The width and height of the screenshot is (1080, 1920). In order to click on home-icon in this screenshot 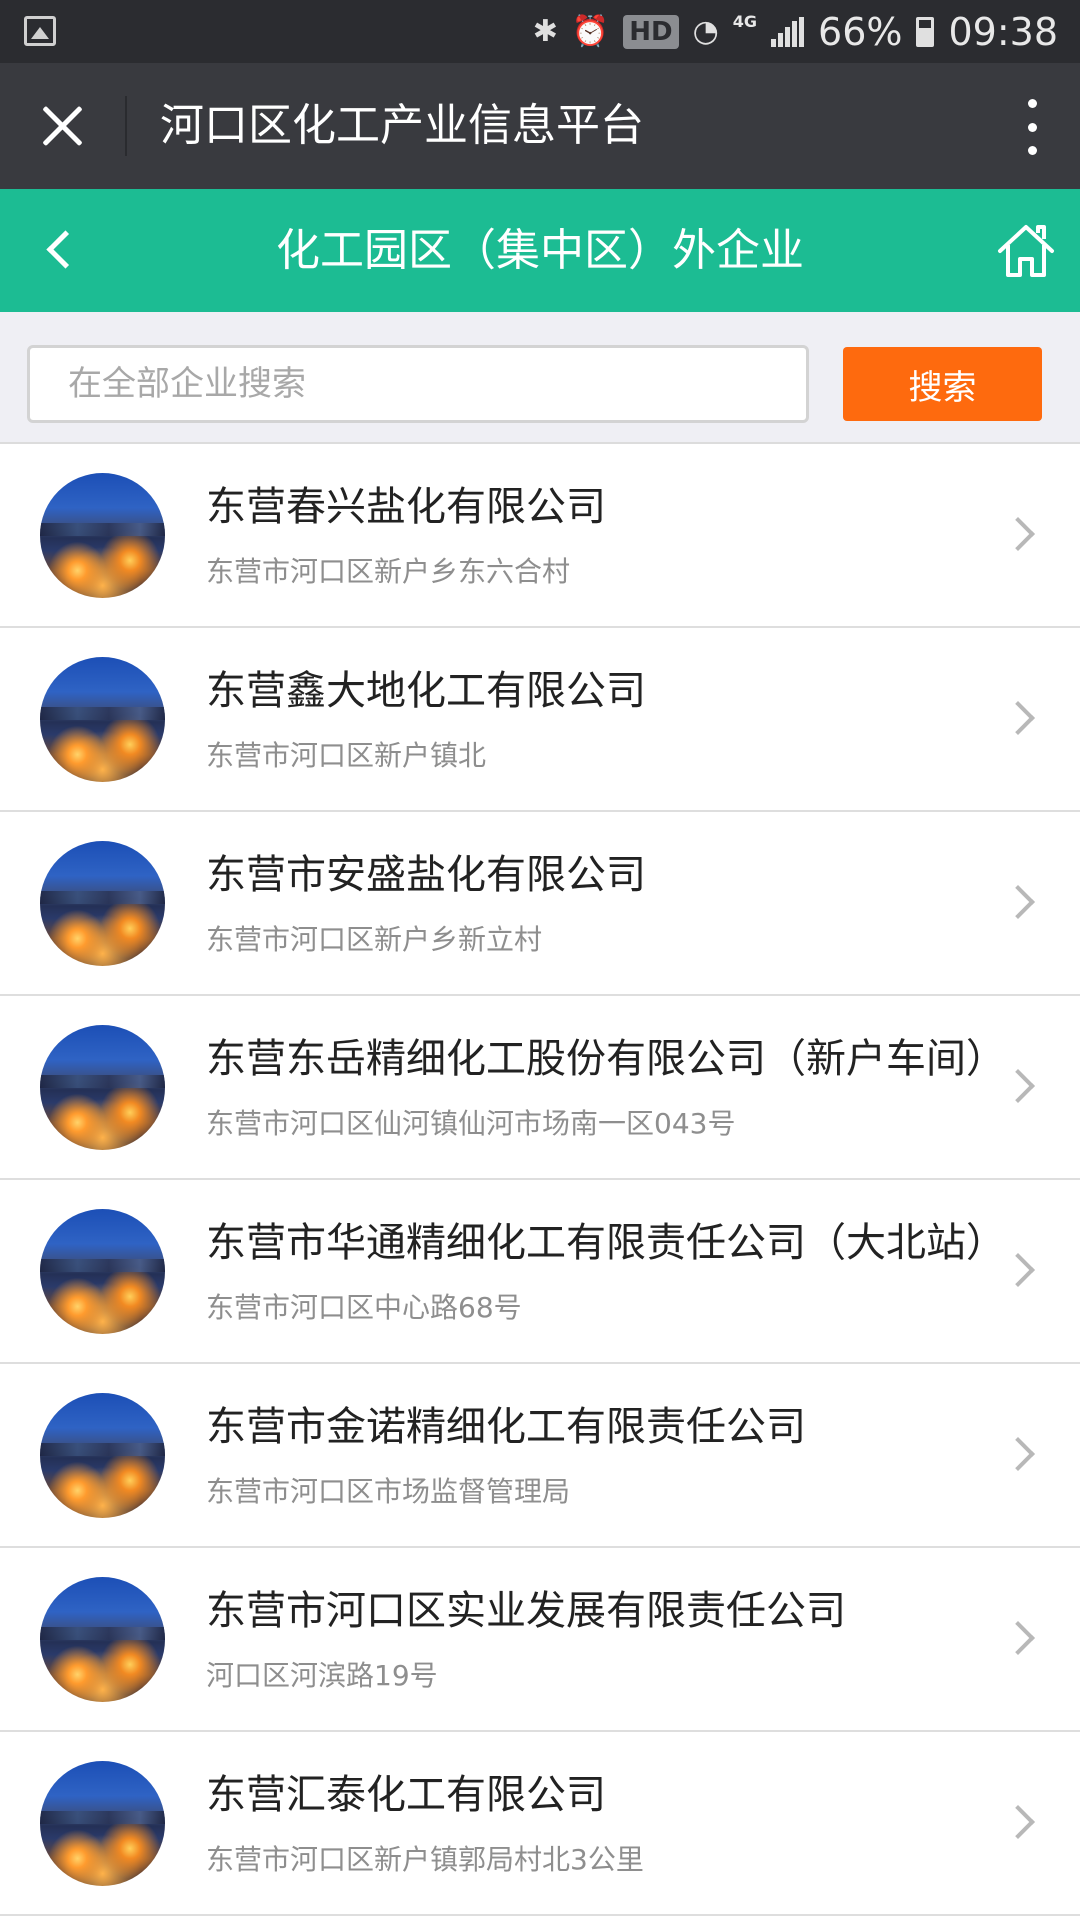, I will do `click(1026, 251)`.